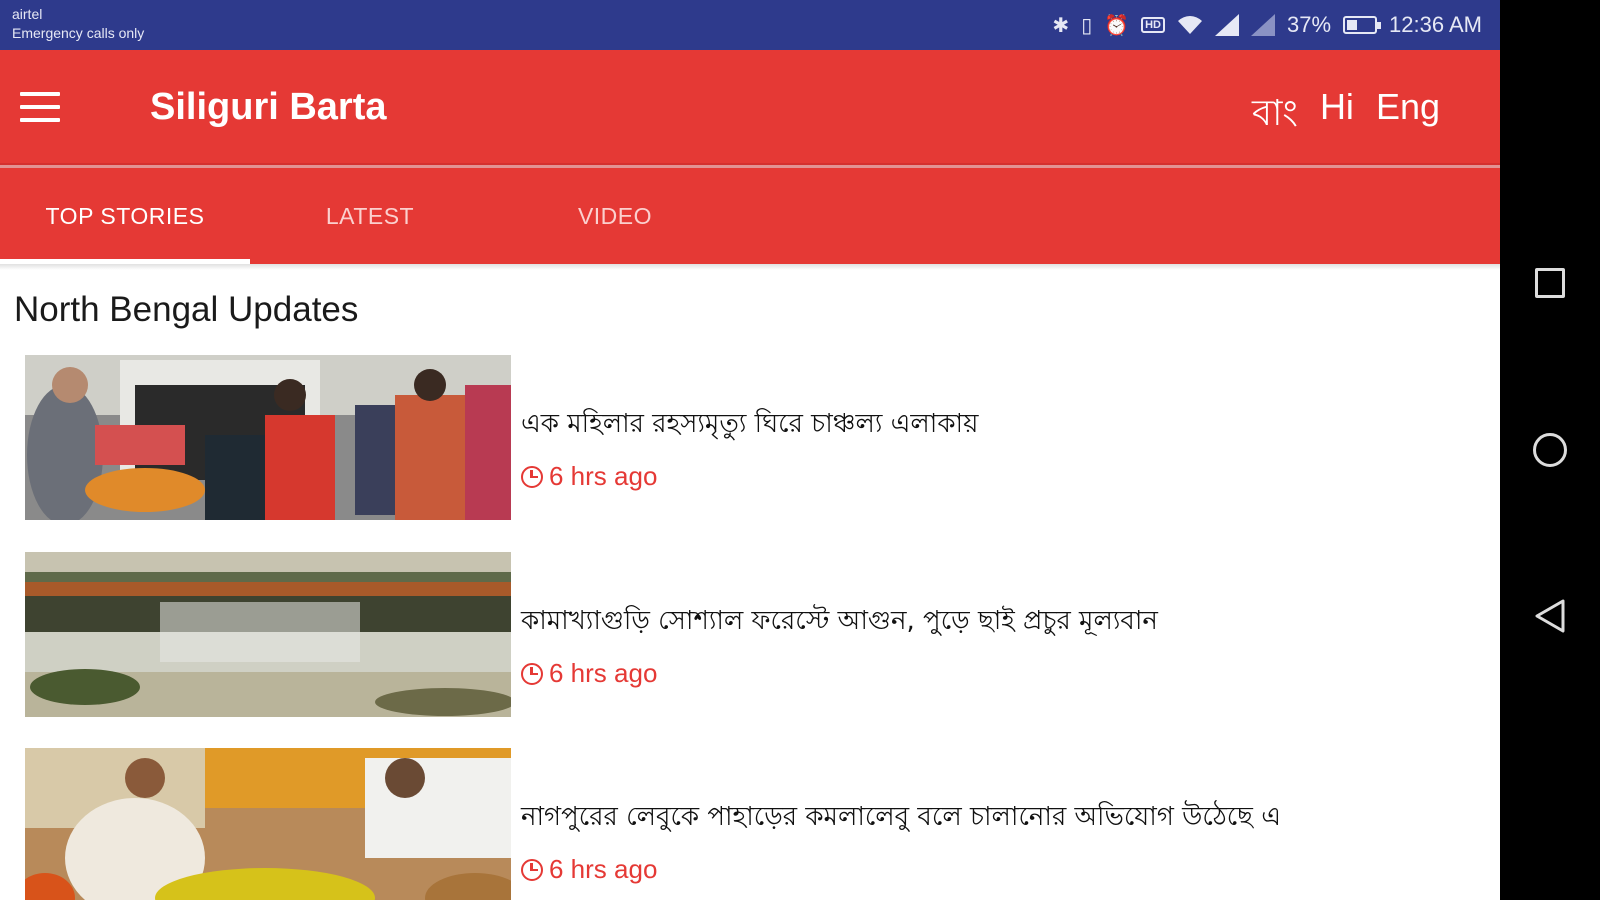 This screenshot has height=900, width=1600. I want to click on bluetooth-icon: ✱, so click(1061, 25).